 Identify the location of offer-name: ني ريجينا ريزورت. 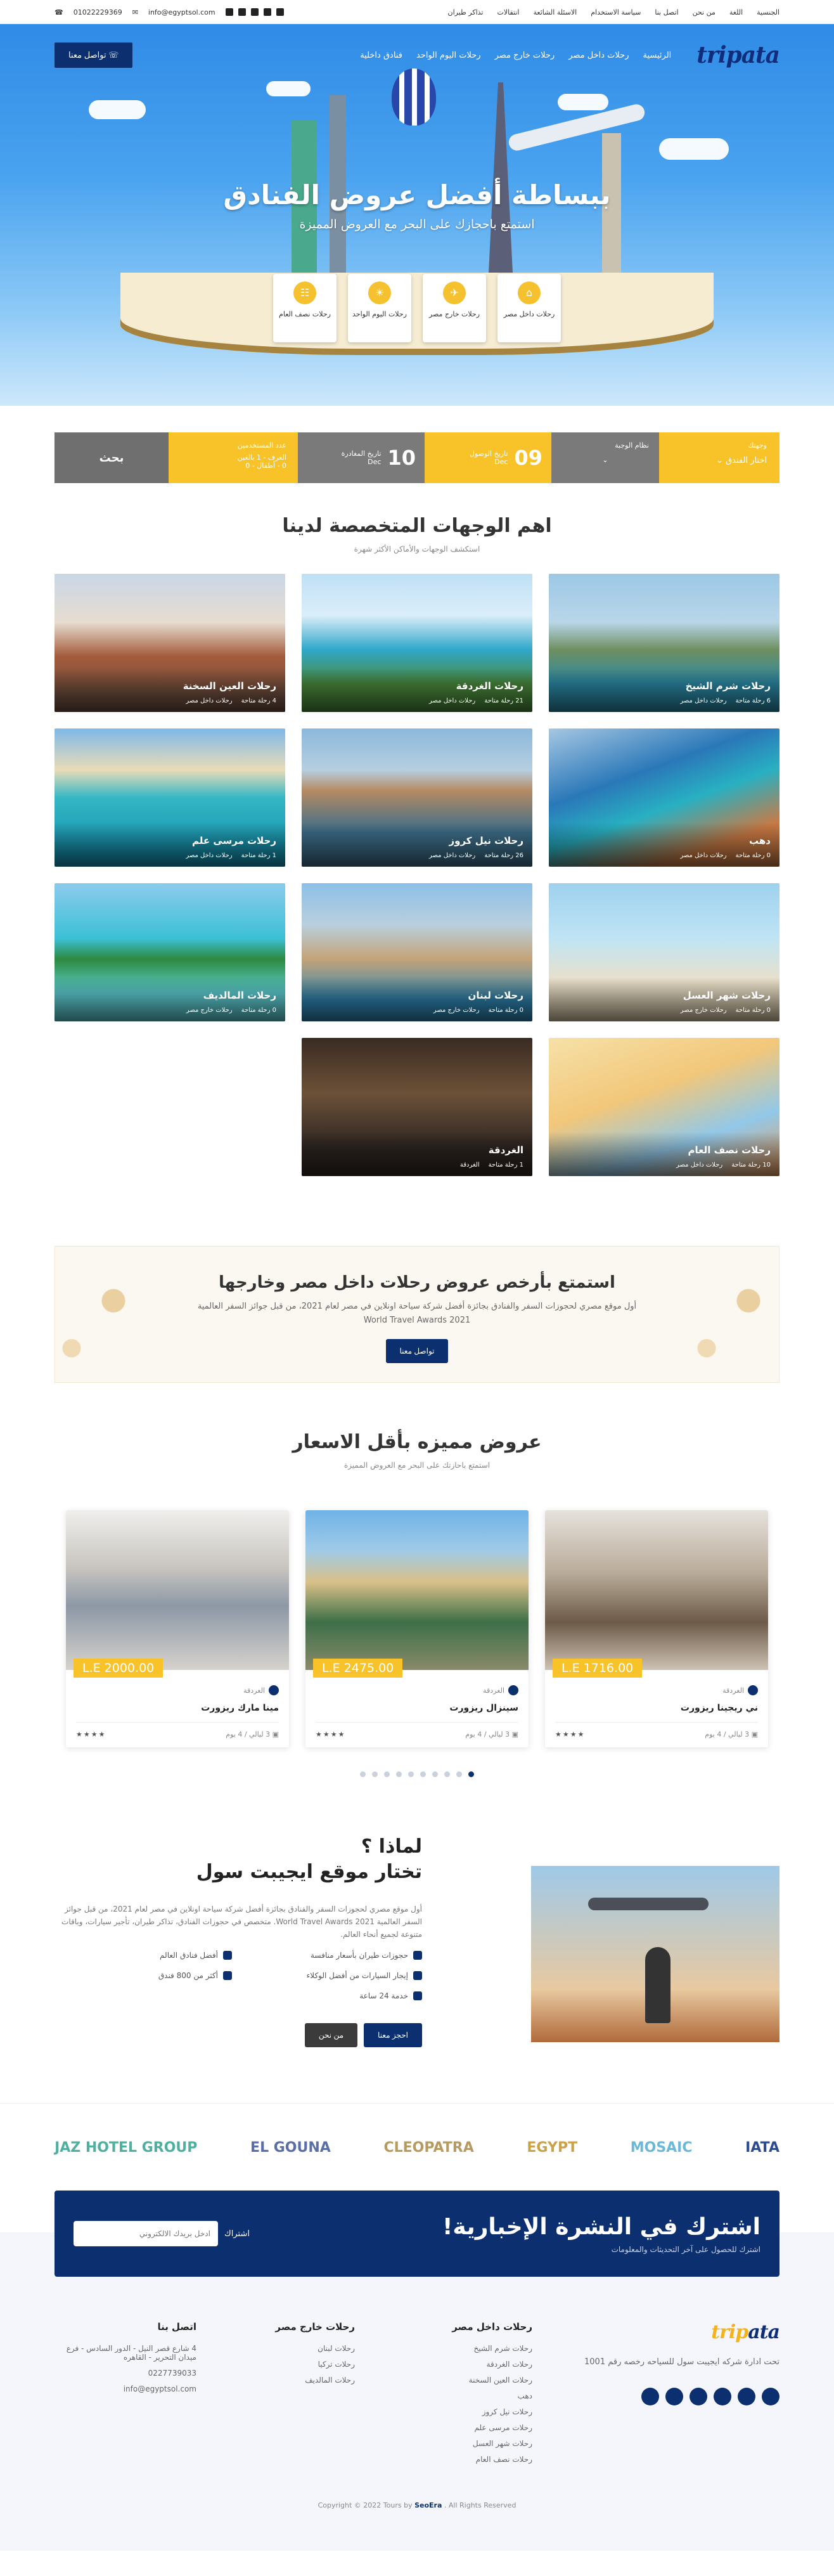
(656, 1708).